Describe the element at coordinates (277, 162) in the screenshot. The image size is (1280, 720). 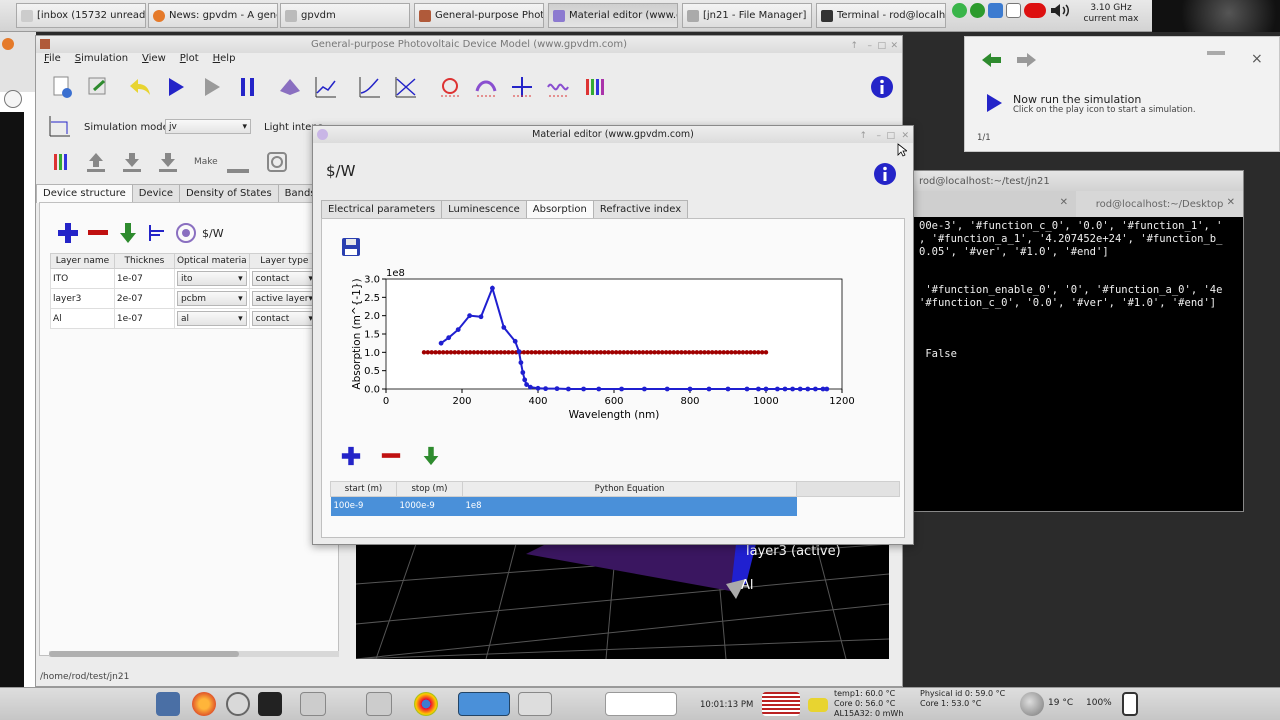
I see `power-icon` at that location.